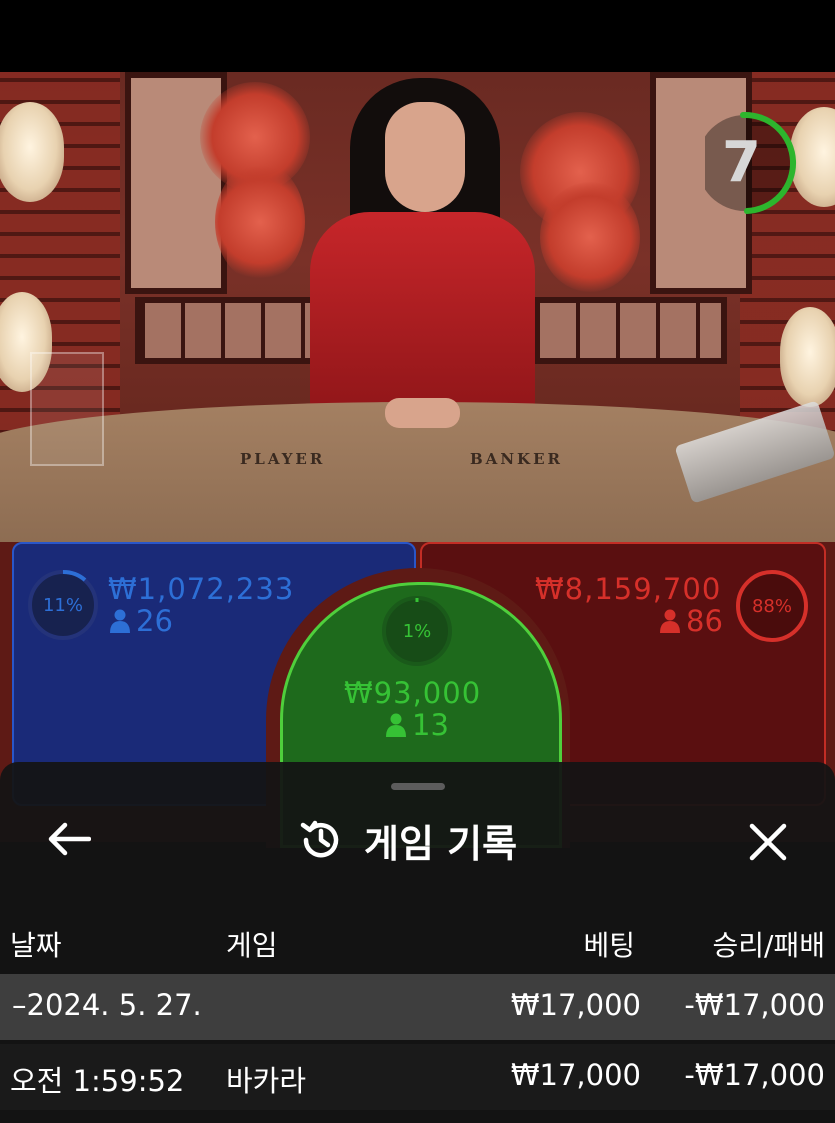  I want to click on dealer, so click(422, 317).